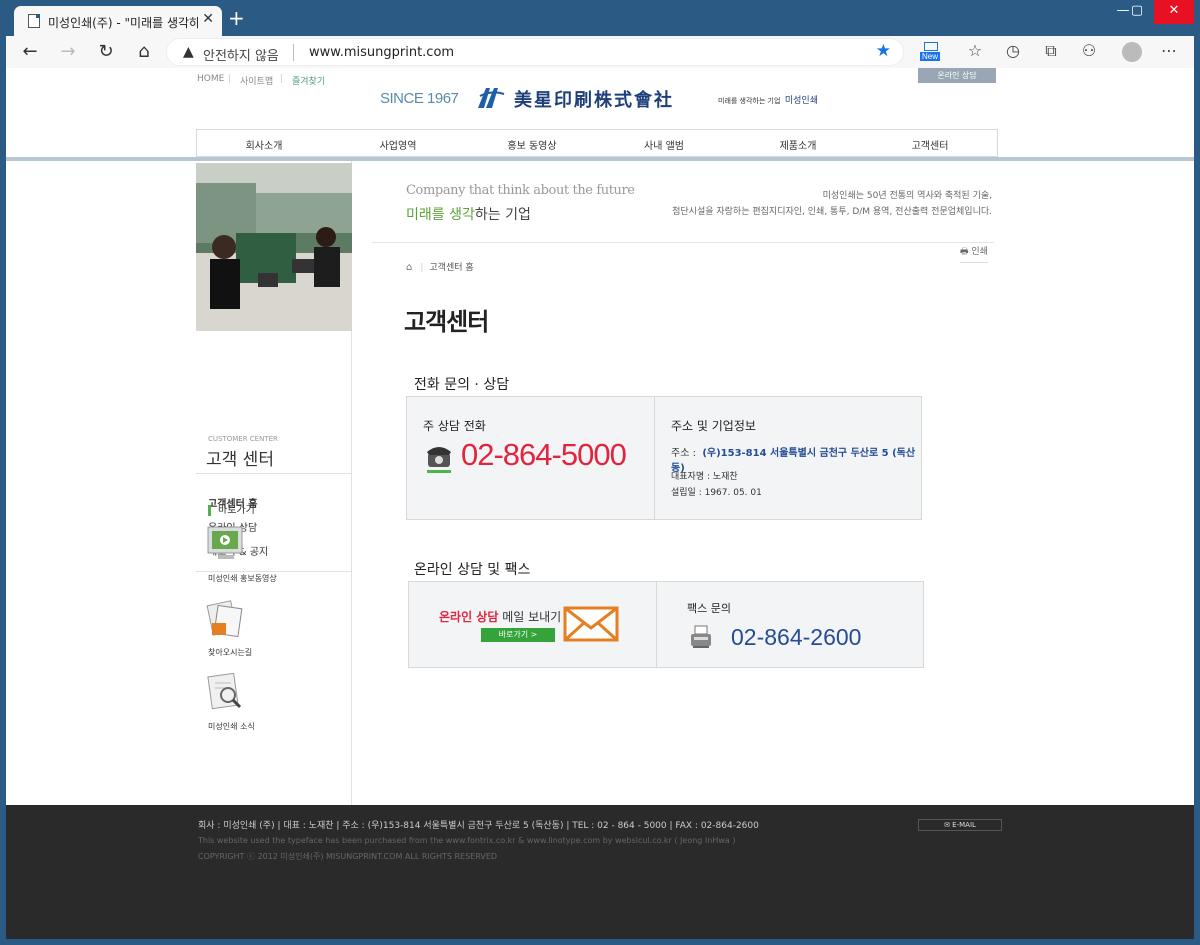 The width and height of the screenshot is (1200, 945). What do you see at coordinates (226, 544) in the screenshot?
I see `video-monitor-icon` at bounding box center [226, 544].